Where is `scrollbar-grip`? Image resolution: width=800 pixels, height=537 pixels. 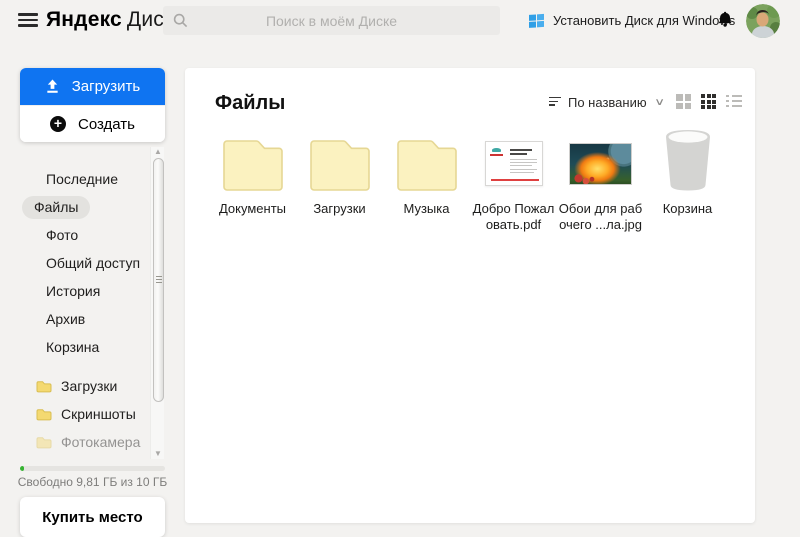
scrollbar-grip is located at coordinates (158, 280).